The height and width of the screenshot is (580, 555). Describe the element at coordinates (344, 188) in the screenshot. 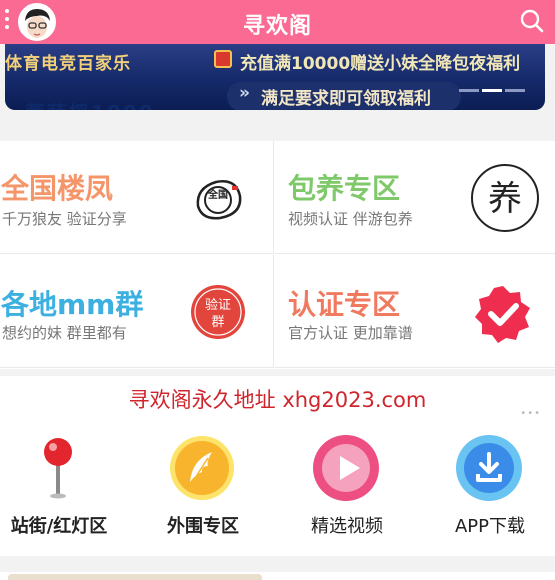

I see `category-title: 包养专区` at that location.